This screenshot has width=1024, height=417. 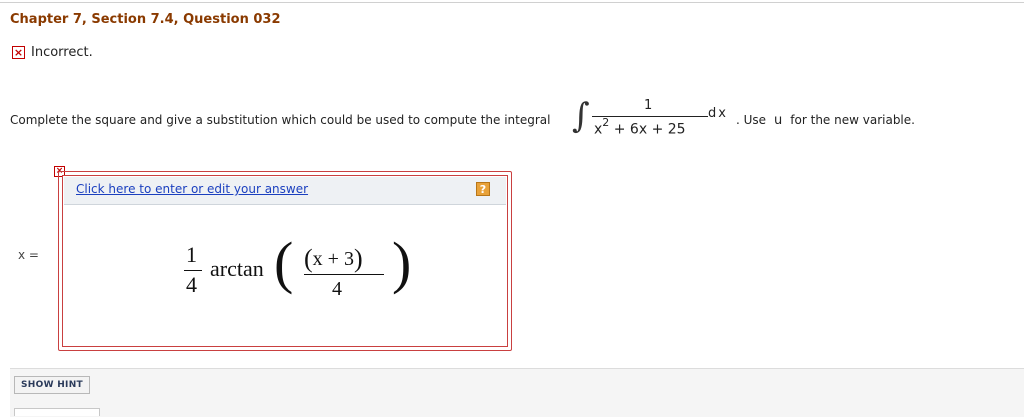 I want to click on variable-u: u, so click(x=778, y=120).